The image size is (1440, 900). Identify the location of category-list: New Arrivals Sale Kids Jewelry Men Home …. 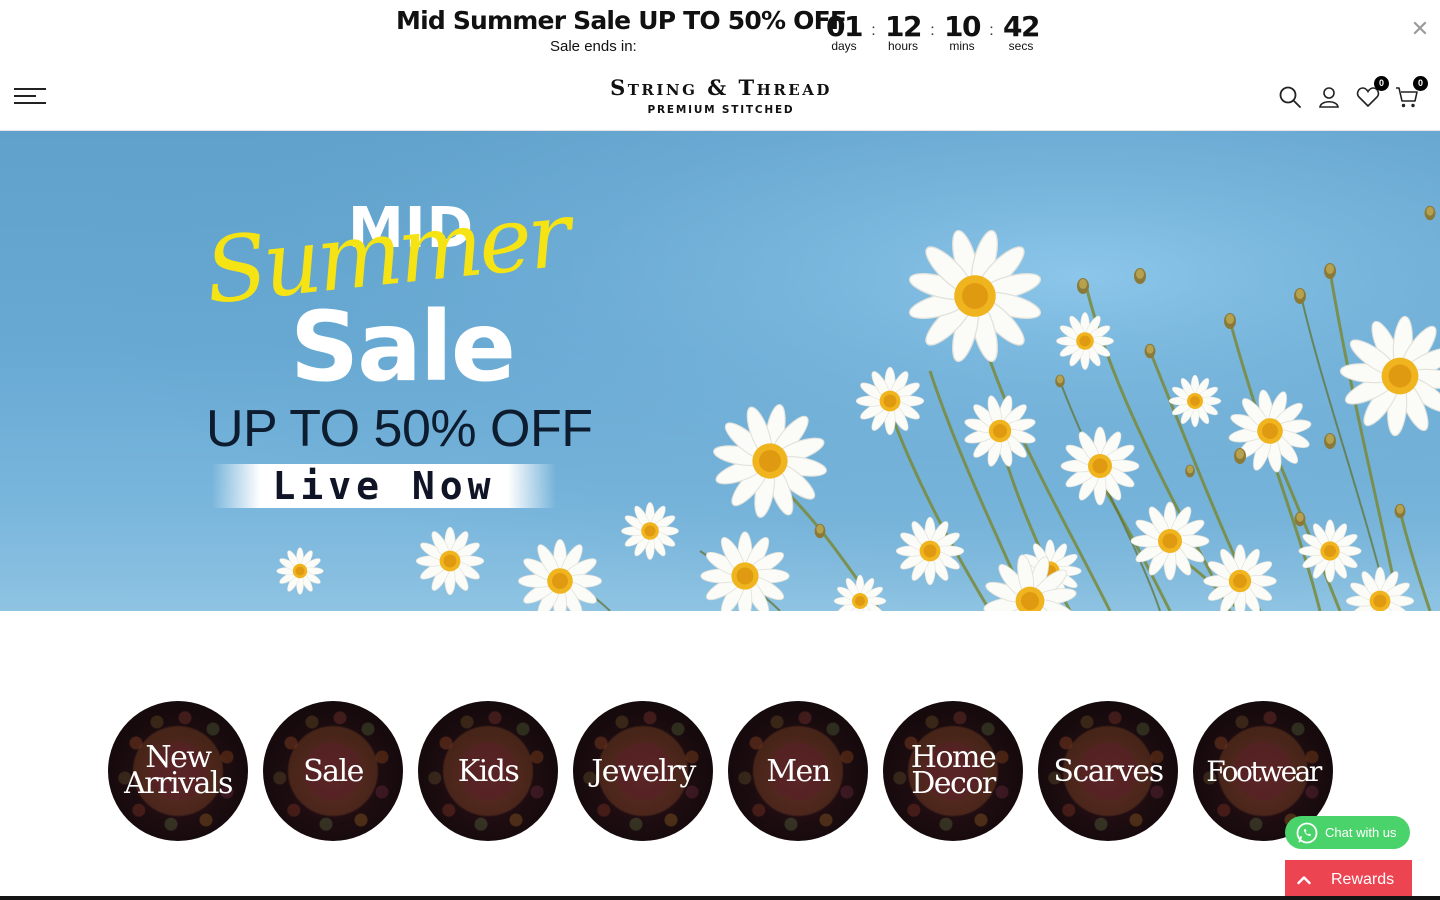
(720, 771).